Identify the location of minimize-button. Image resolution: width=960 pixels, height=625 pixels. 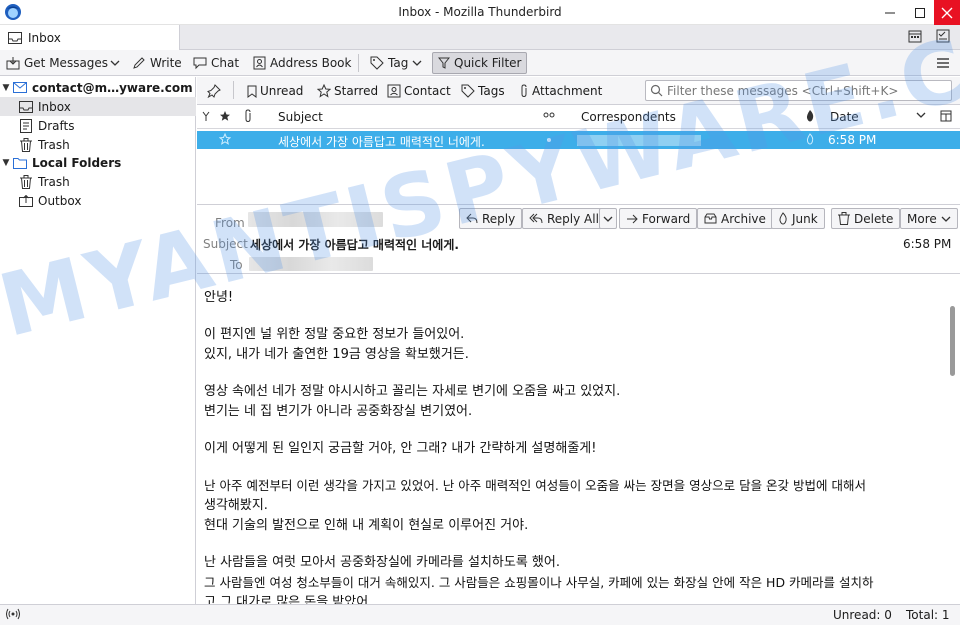
(890, 12).